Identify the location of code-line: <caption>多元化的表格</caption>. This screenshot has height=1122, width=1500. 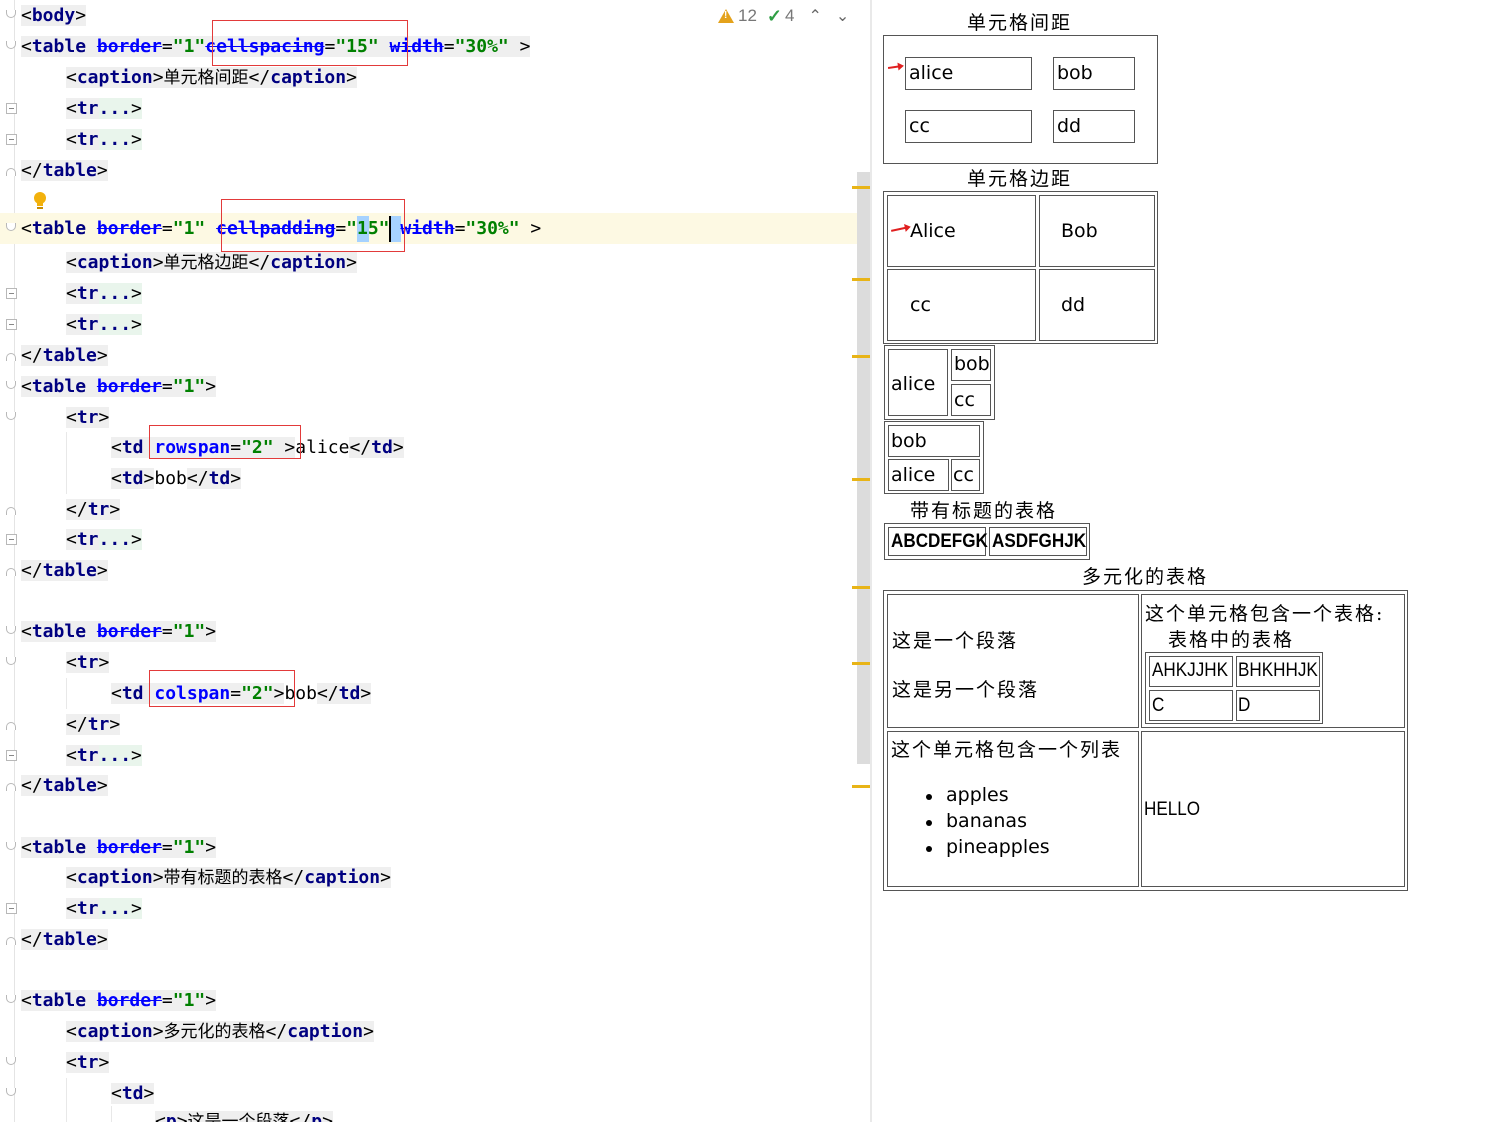
(435, 1031).